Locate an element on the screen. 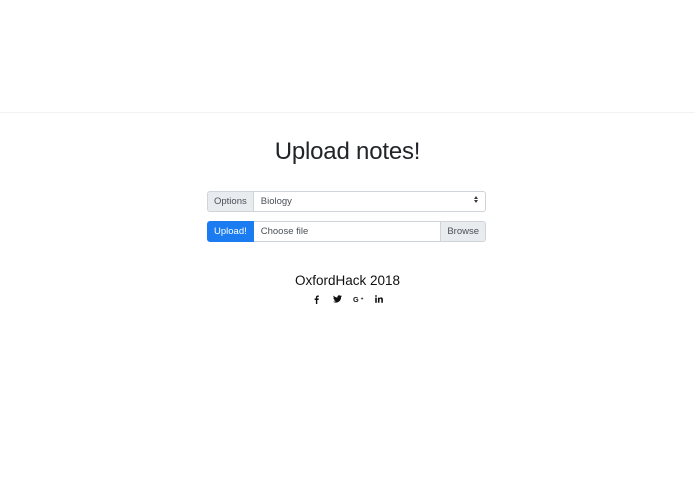 The image size is (695, 494). google-plus-icon: G is located at coordinates (358, 299).